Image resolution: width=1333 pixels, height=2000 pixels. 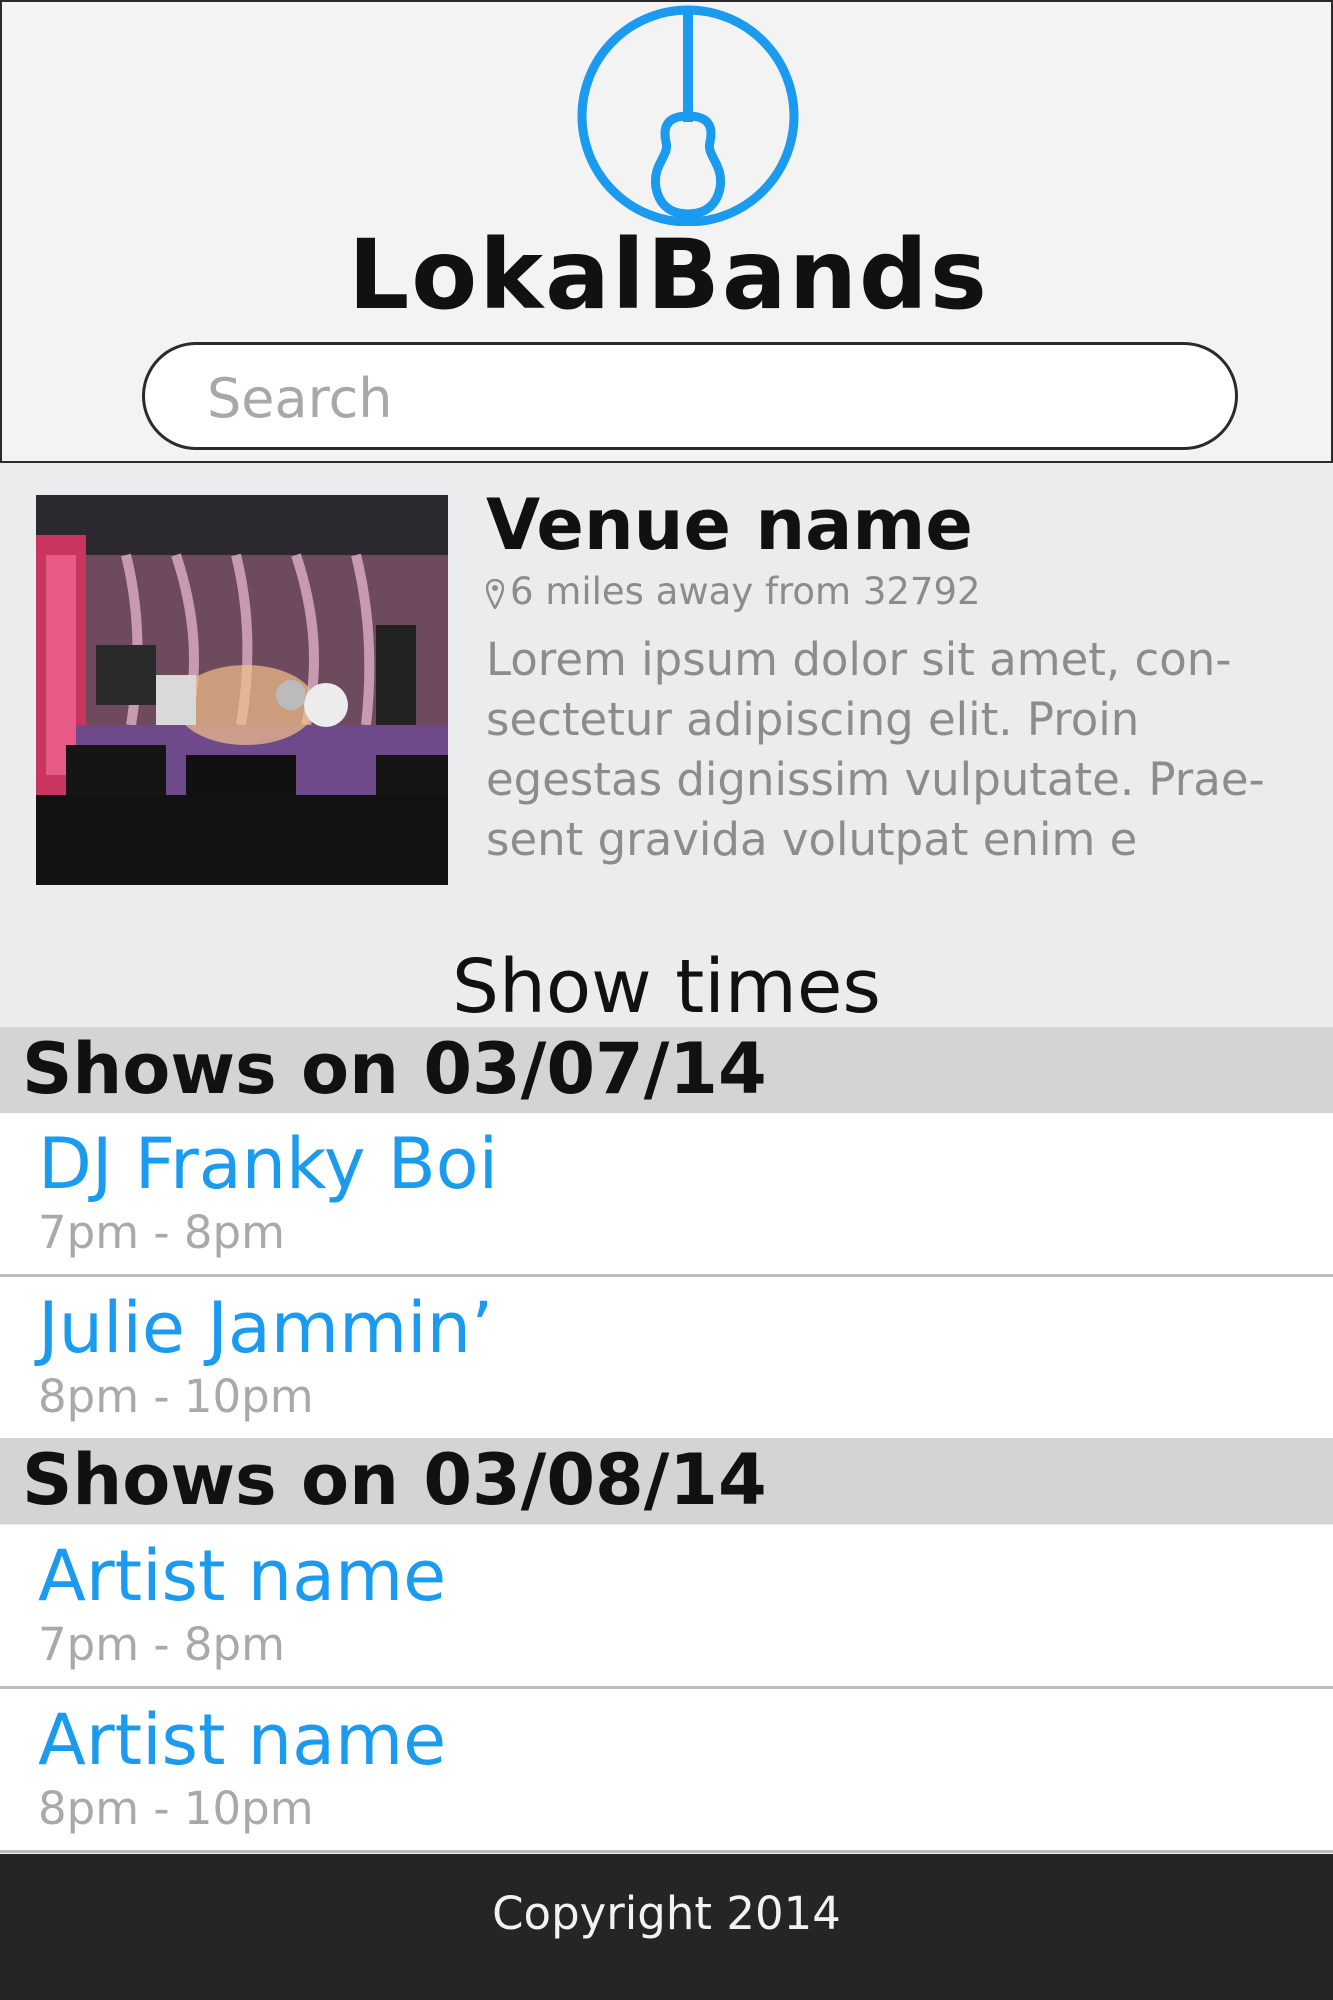 What do you see at coordinates (666, 987) in the screenshot?
I see `show-times-title: Show times` at bounding box center [666, 987].